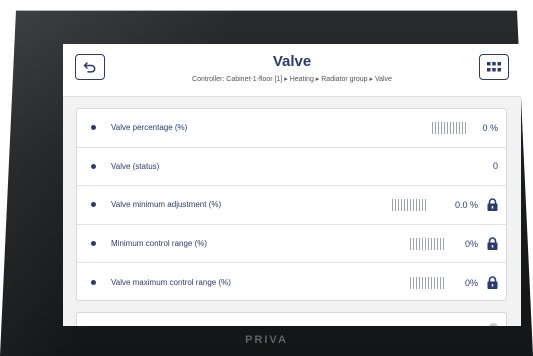 This screenshot has width=533, height=356. I want to click on list-item: Valve maximum control range (%) 0%, so click(291, 282).